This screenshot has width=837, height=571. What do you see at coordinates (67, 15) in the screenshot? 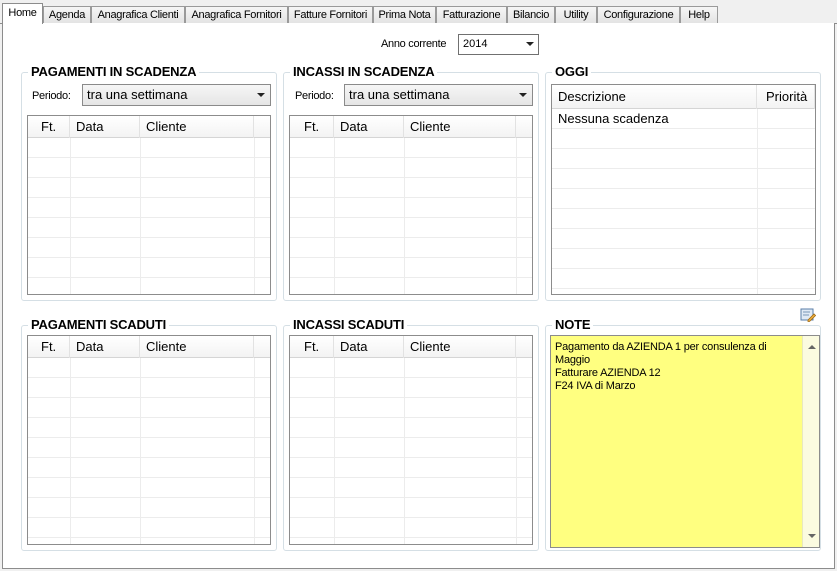
I see `tab-agenda: Agenda` at bounding box center [67, 15].